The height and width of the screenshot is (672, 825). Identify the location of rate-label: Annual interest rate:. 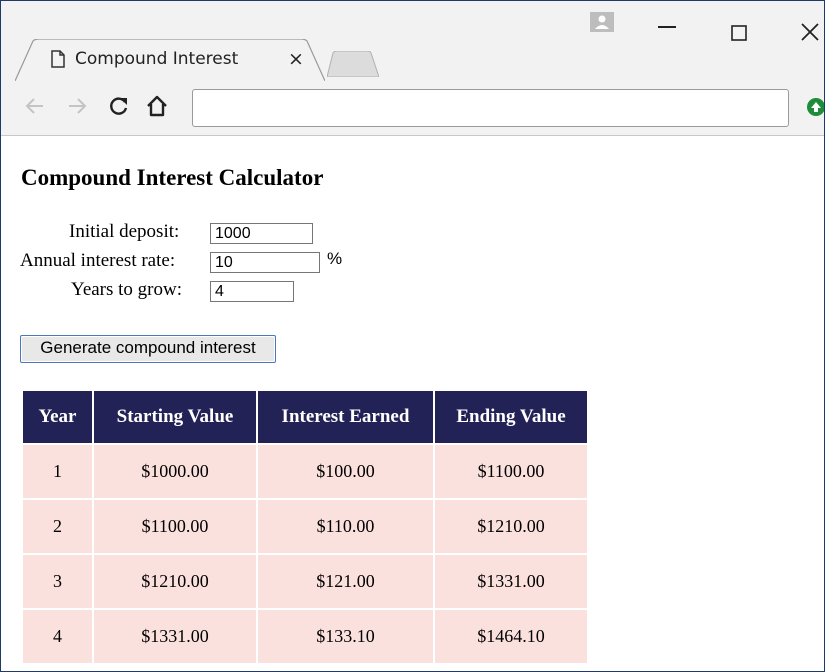
(98, 260).